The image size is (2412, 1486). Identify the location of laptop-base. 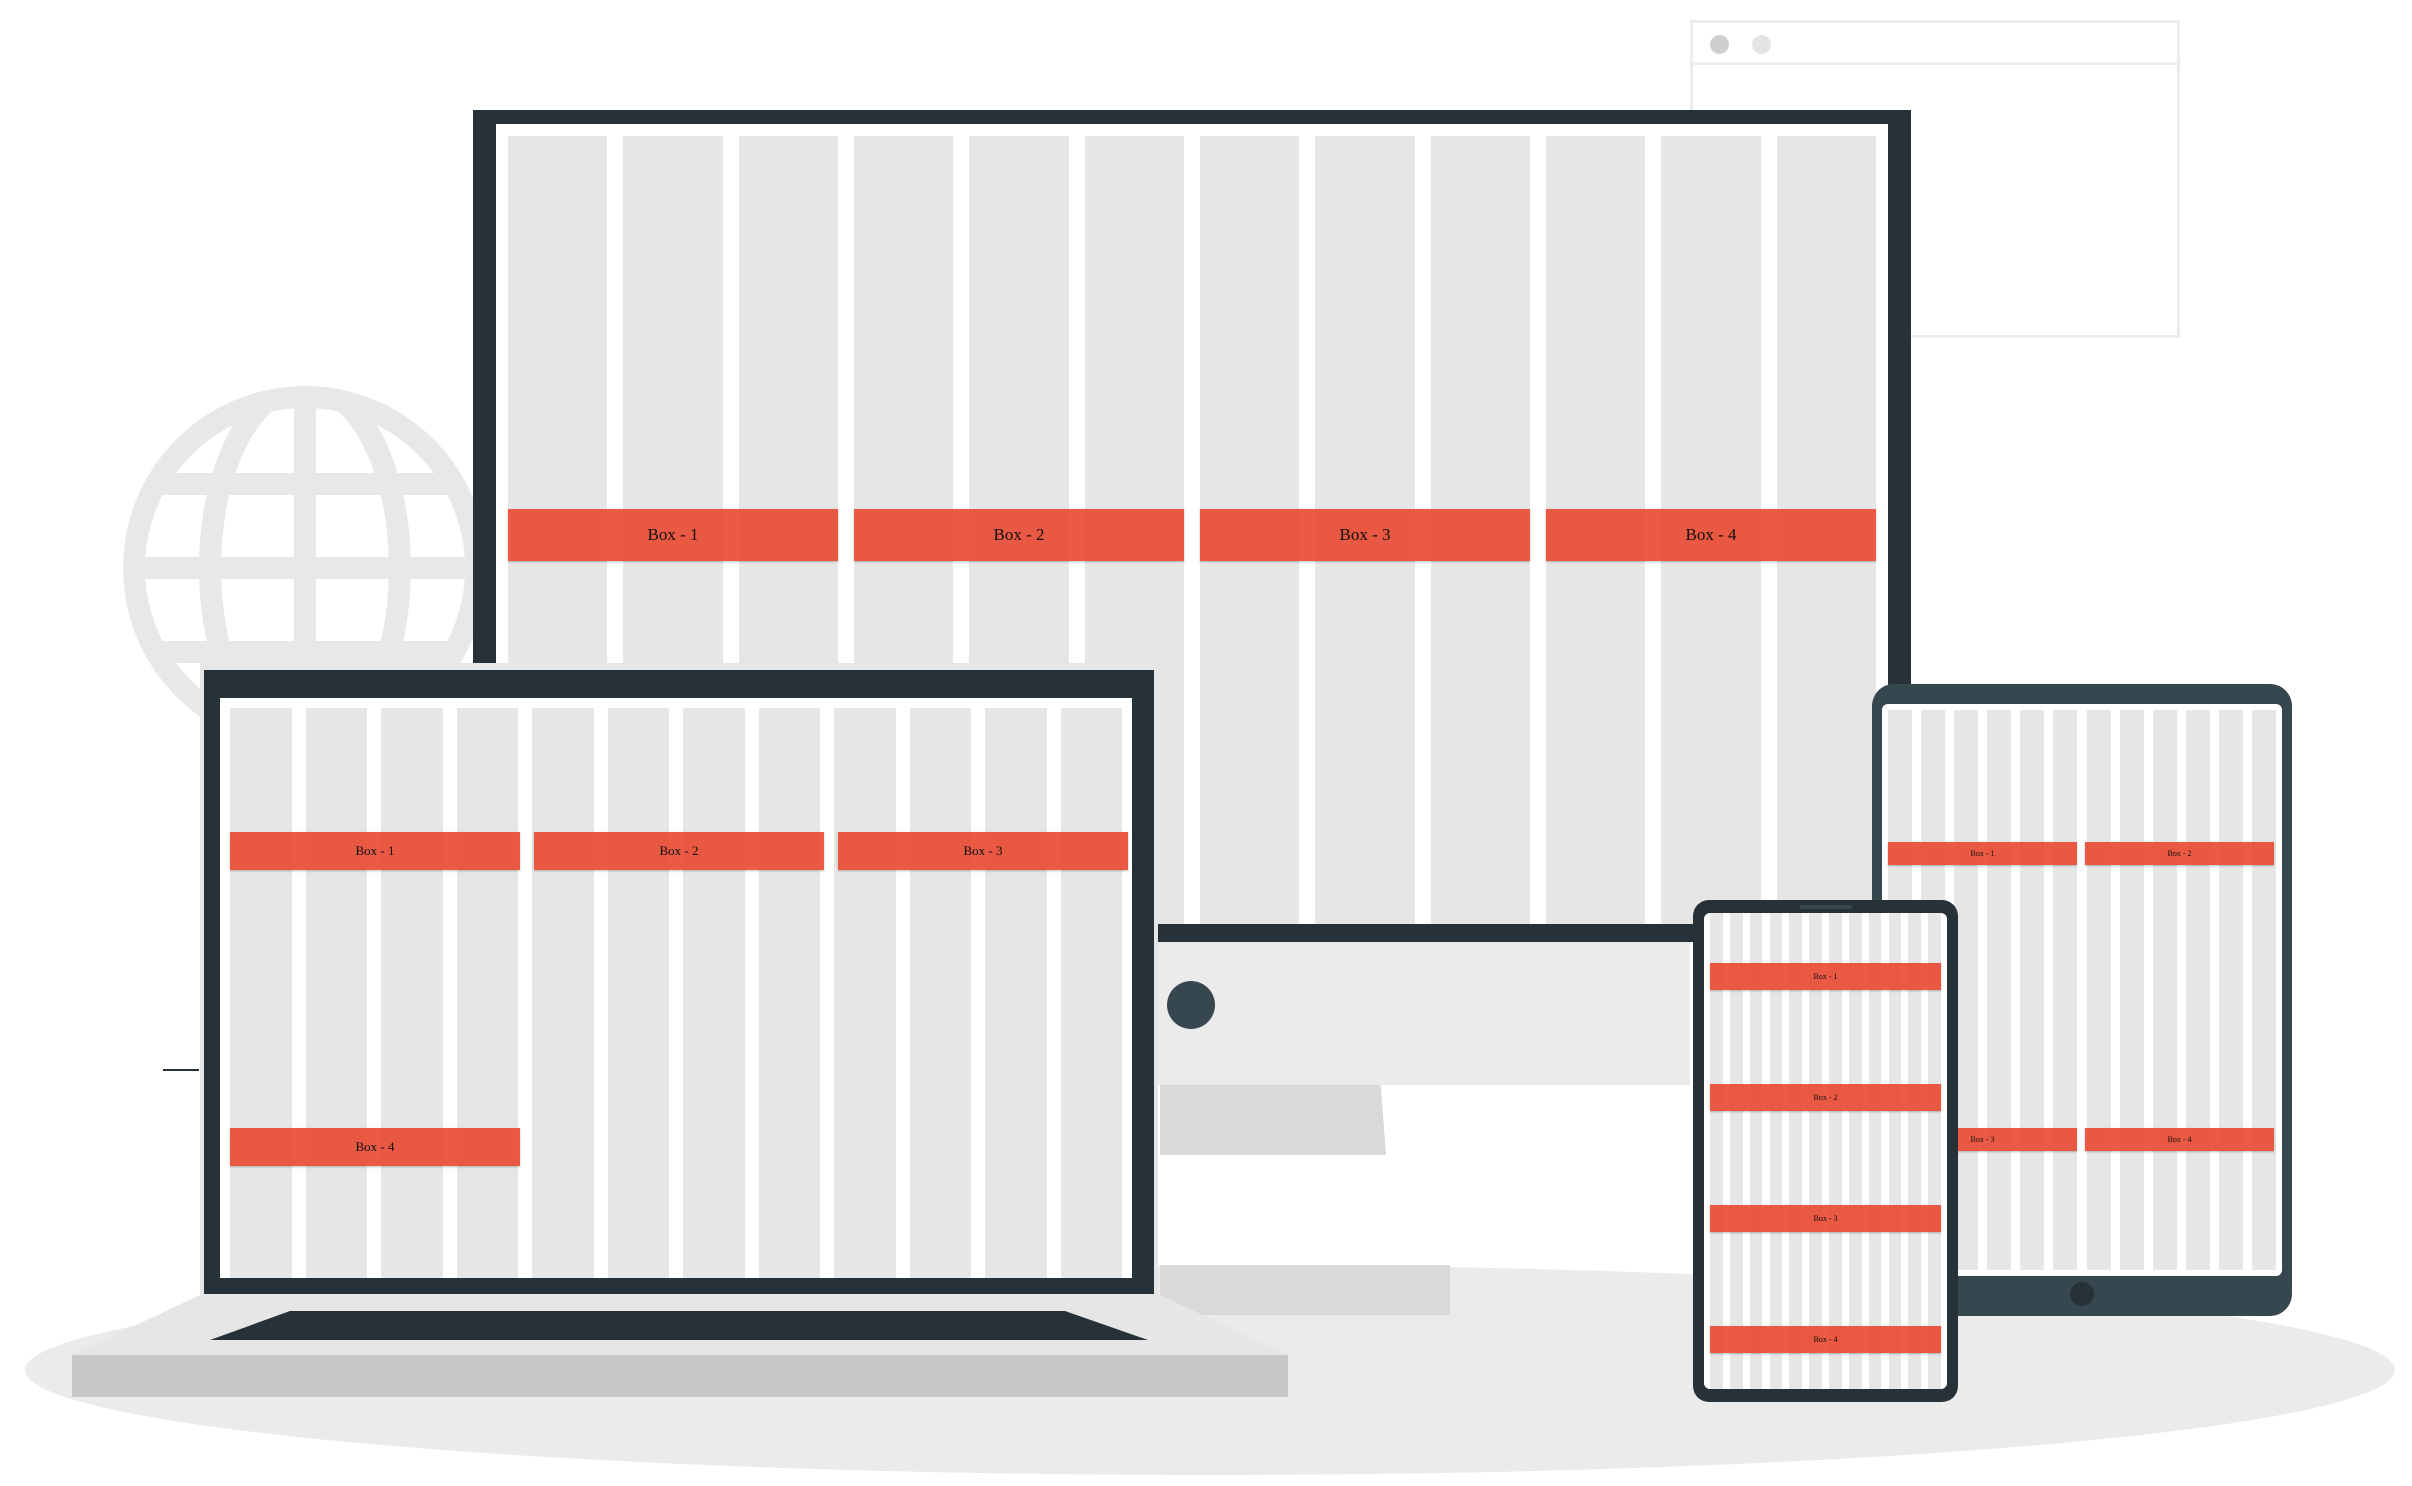
(680, 1346).